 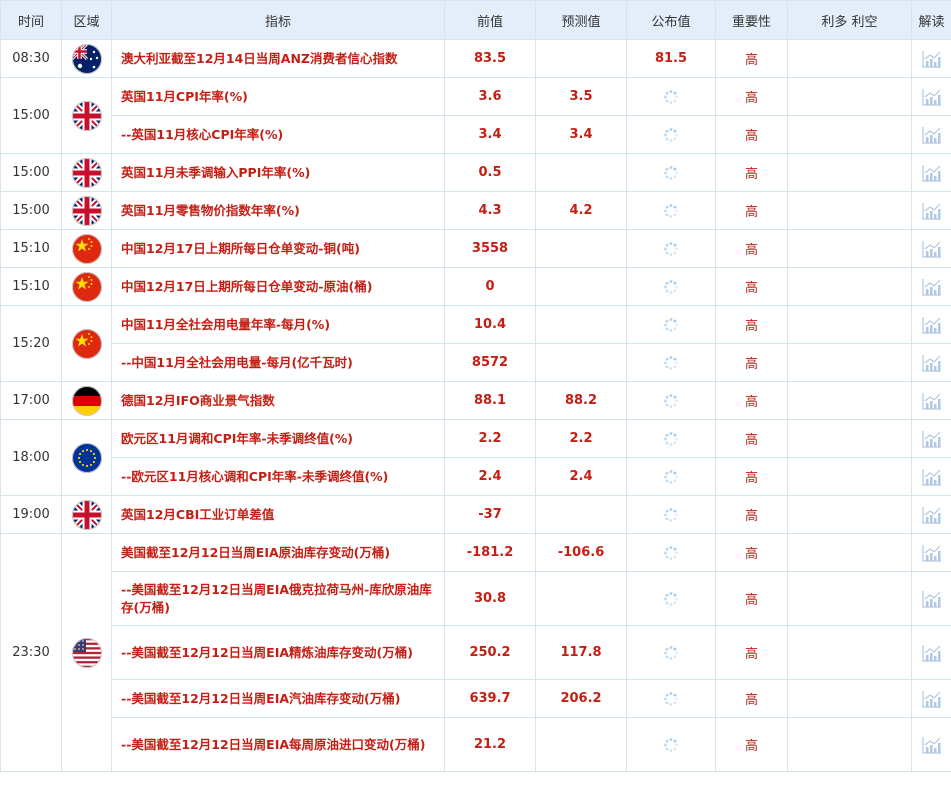 I want to click on header-indicator: 指标, so click(x=278, y=20).